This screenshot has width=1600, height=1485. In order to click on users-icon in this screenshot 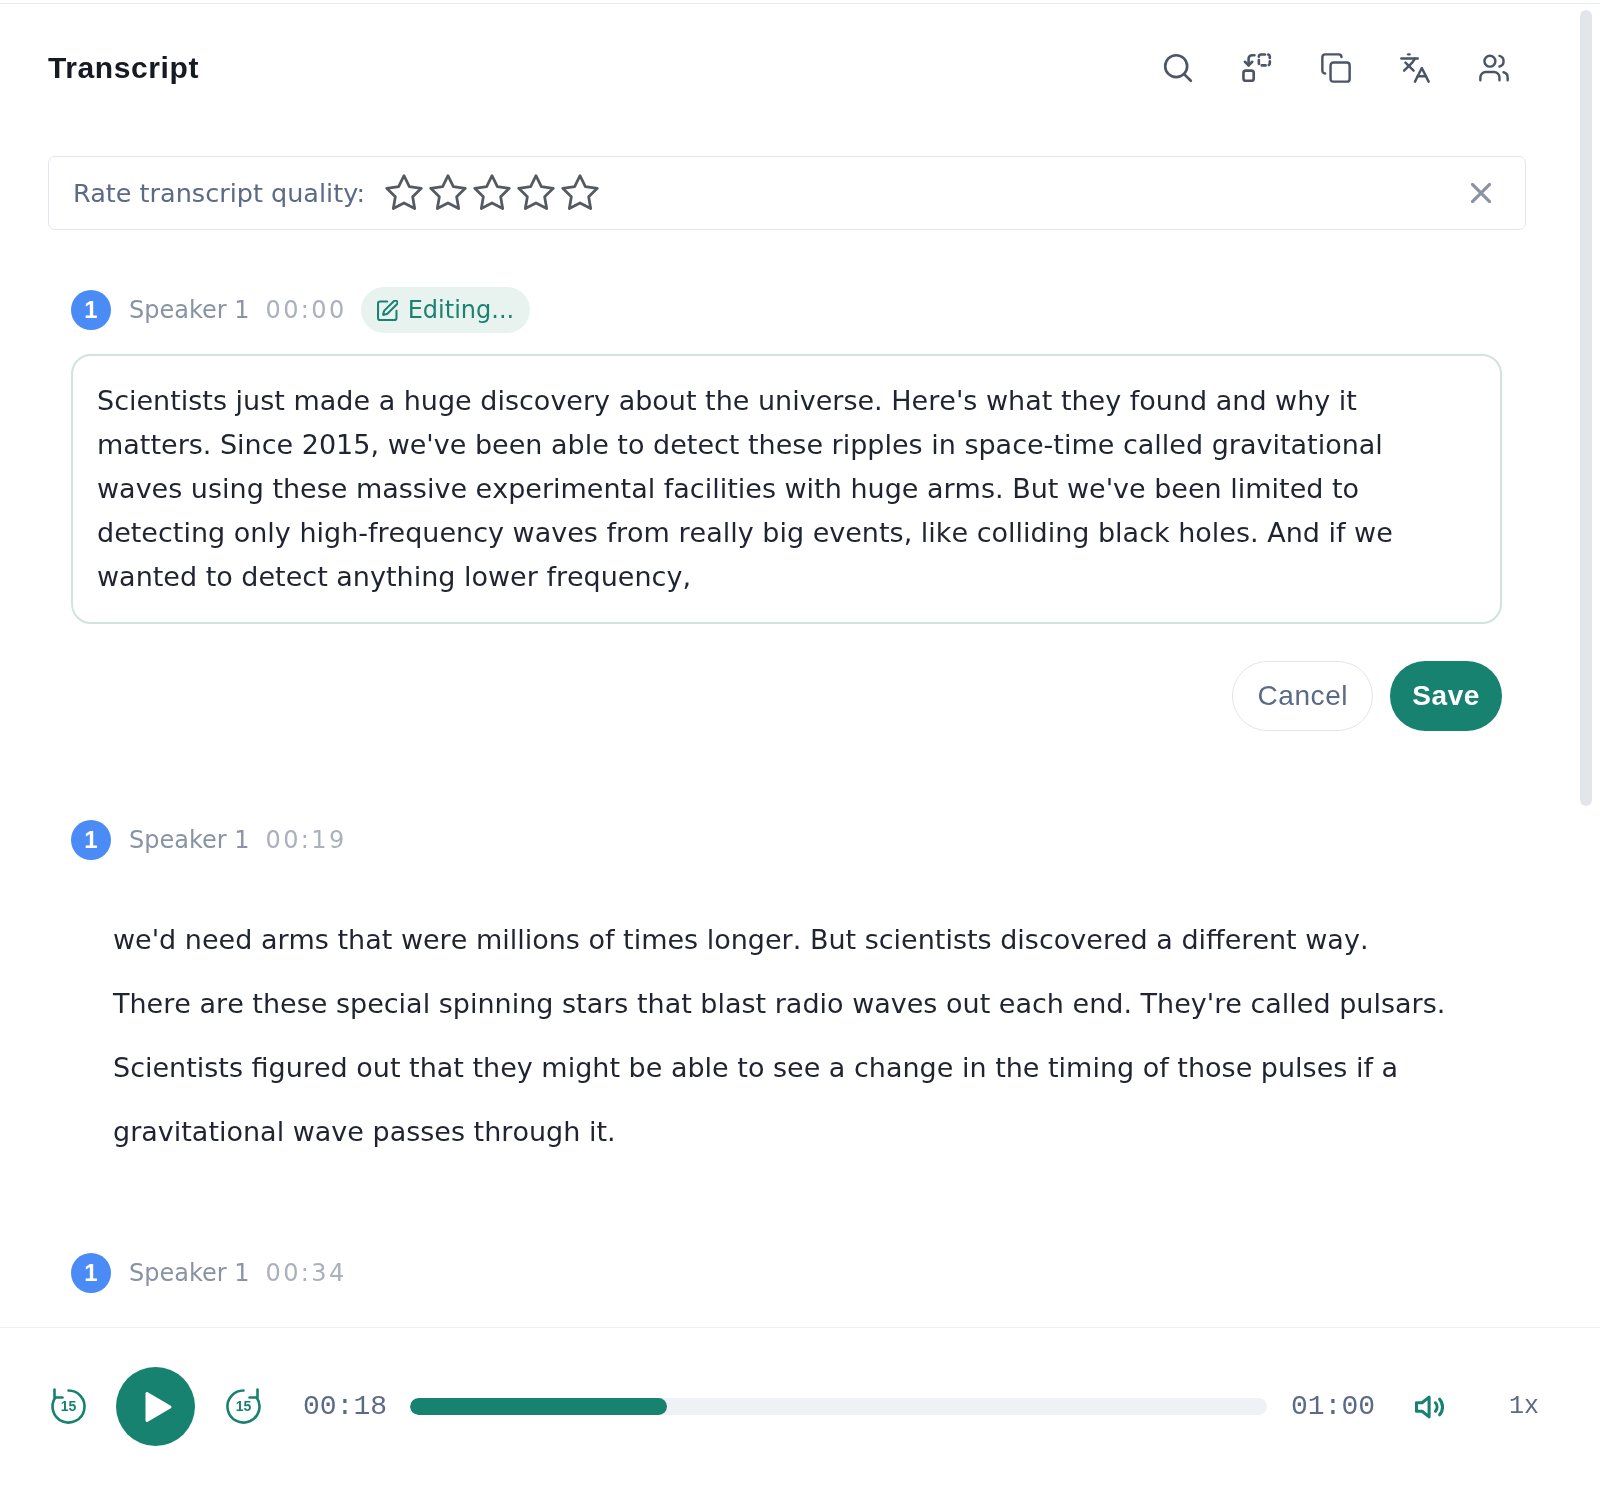, I will do `click(1494, 68)`.